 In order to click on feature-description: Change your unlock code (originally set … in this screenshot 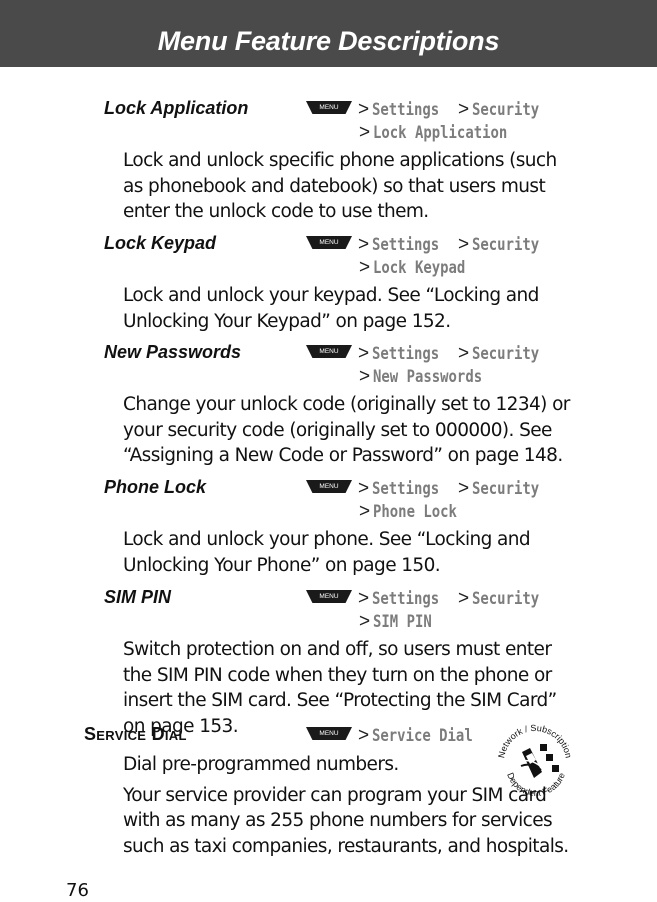, I will do `click(348, 430)`.